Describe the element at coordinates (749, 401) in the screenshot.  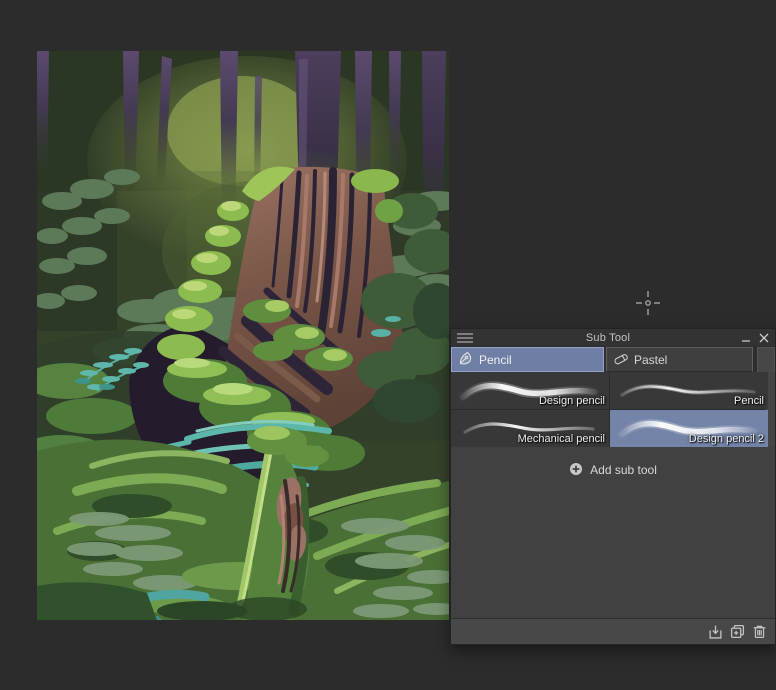
I see `brush-label: Pencil` at that location.